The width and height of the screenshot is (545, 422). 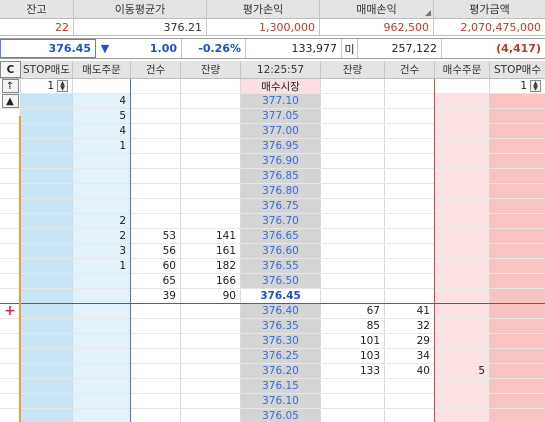 What do you see at coordinates (105, 48) in the screenshot?
I see `down-arrow-icon: ▼` at bounding box center [105, 48].